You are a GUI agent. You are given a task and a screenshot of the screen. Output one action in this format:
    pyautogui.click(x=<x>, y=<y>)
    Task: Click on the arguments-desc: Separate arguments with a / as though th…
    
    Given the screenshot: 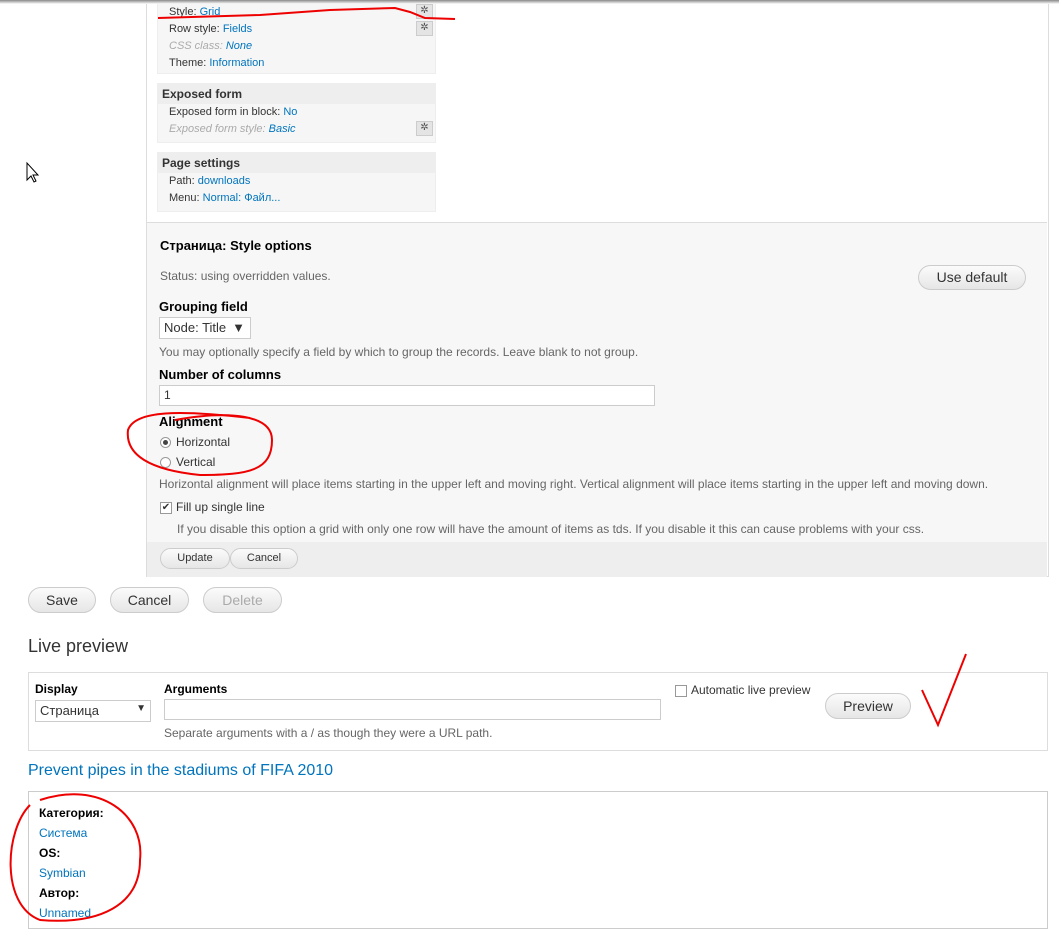 What is the action you would take?
    pyautogui.click(x=328, y=733)
    